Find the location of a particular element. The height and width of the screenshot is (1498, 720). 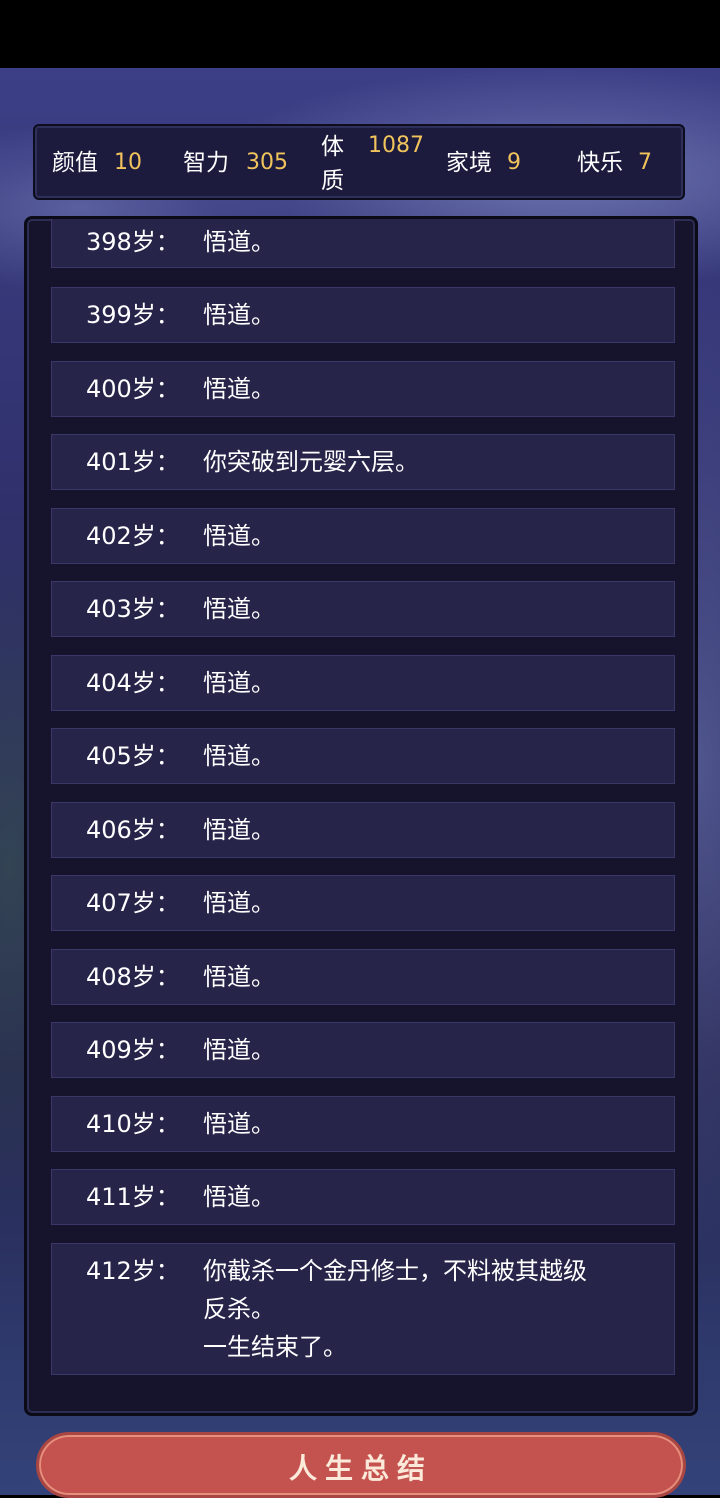

log-row: 401岁： 你突破到元婴六层。 is located at coordinates (363, 462).